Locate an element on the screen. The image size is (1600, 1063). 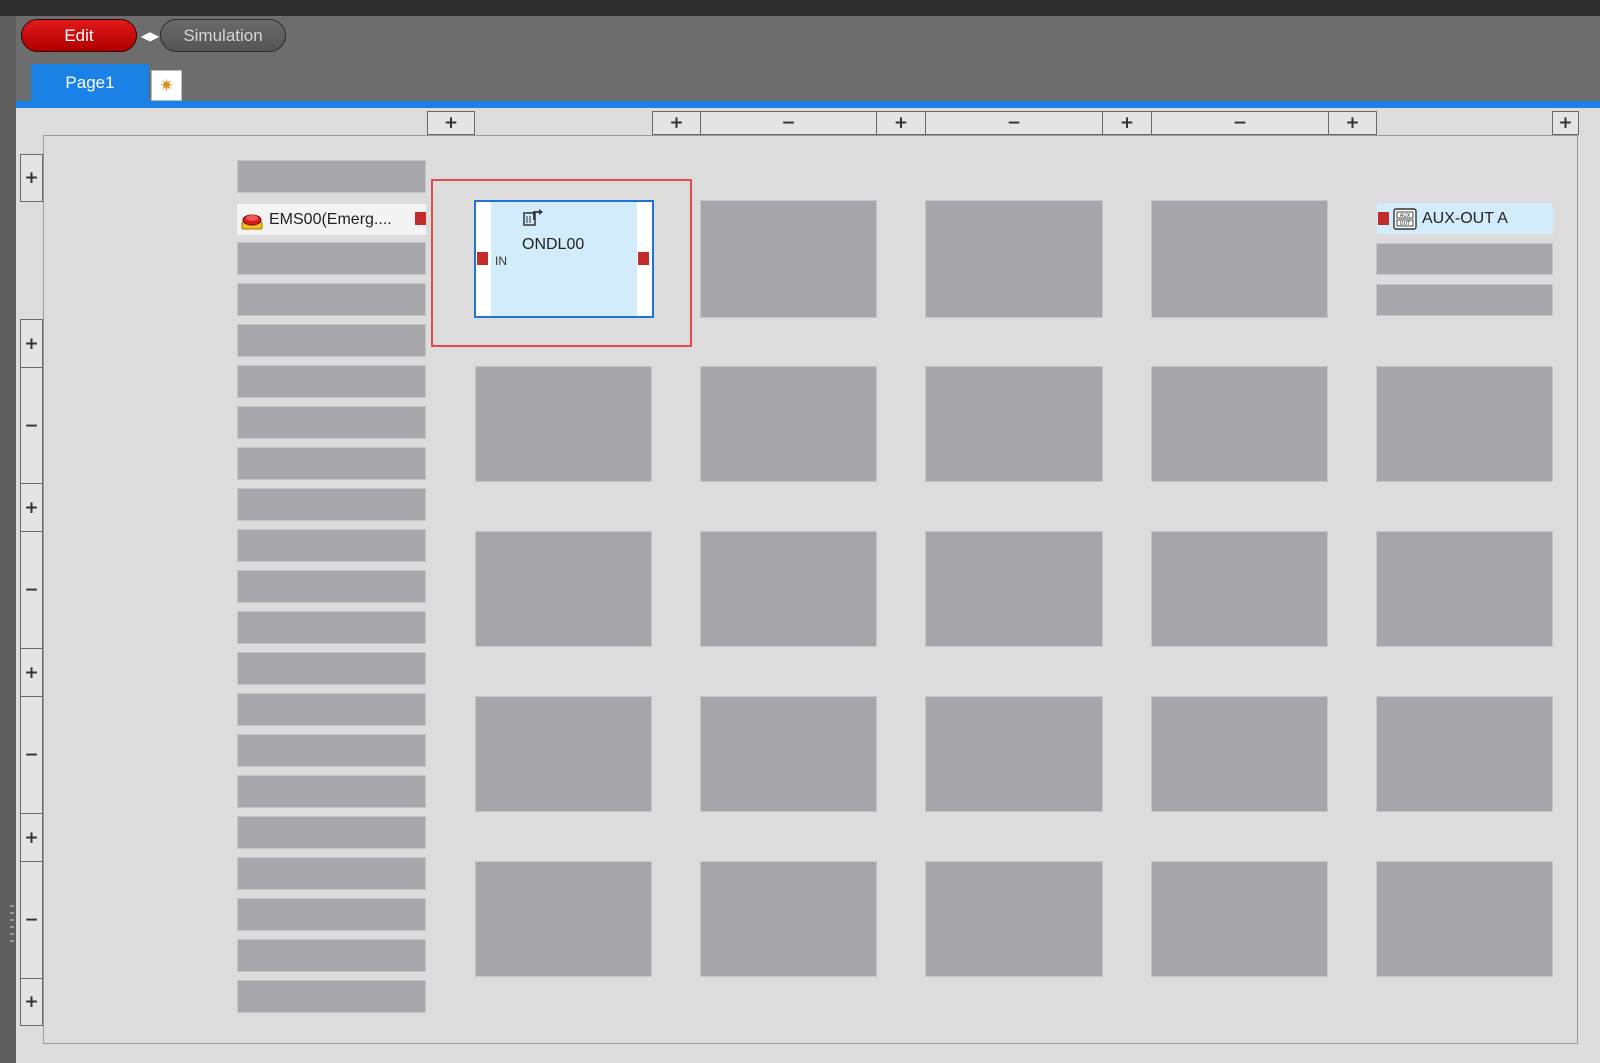
output-device-aux-out-a: AUX OUT AUX-OUT A is located at coordinates (1465, 218).